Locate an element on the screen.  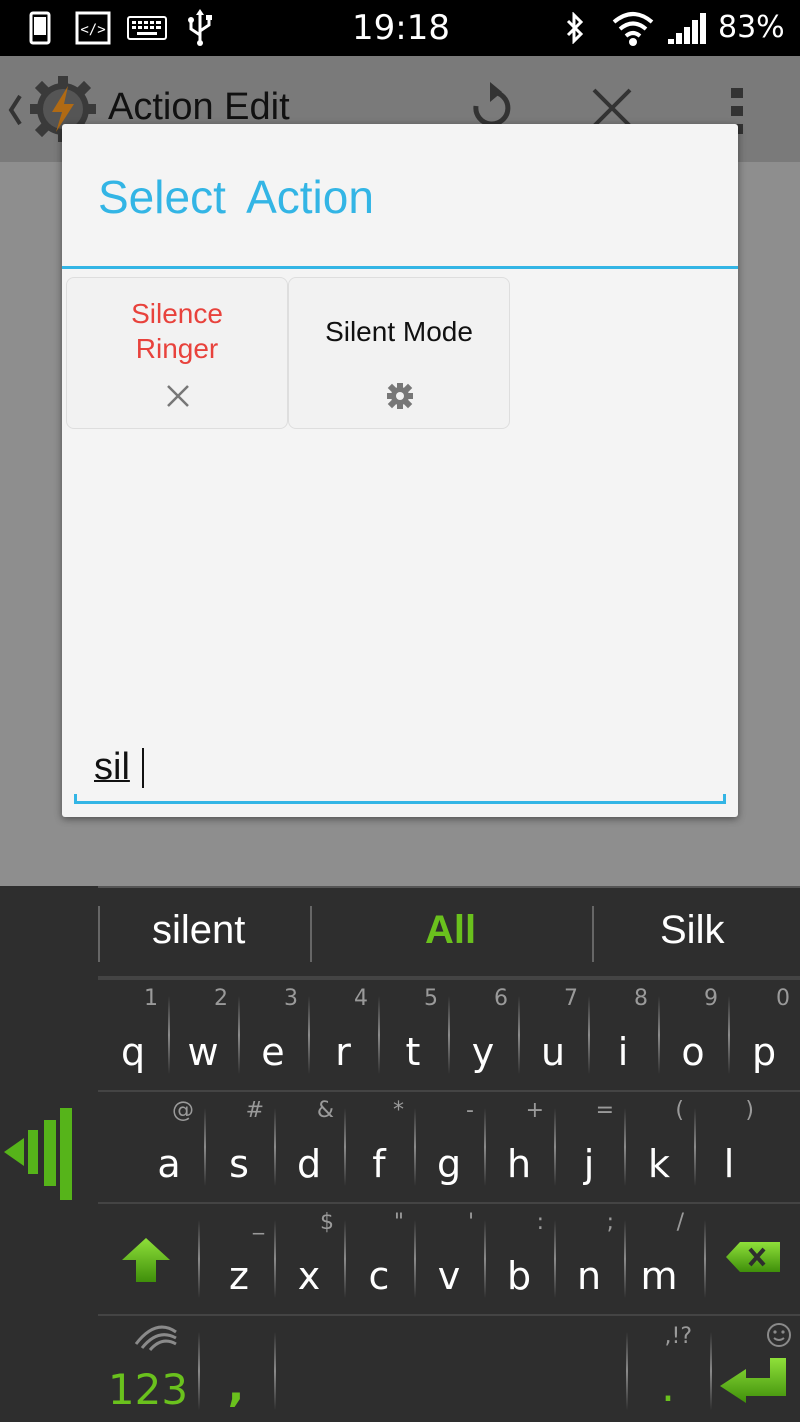
enter-key is located at coordinates (756, 1369).